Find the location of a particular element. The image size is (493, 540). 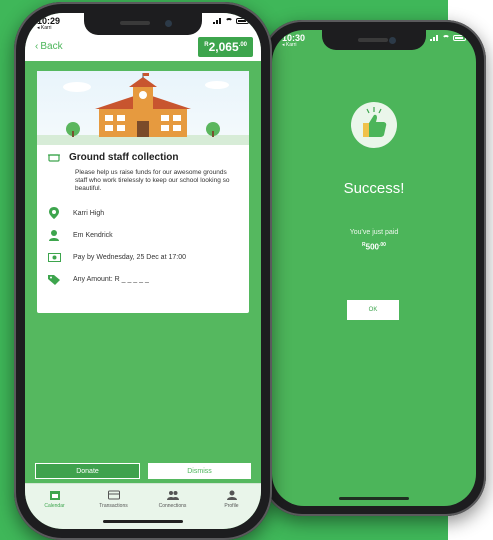

balance-badge: R2,065.00 is located at coordinates (225, 47).